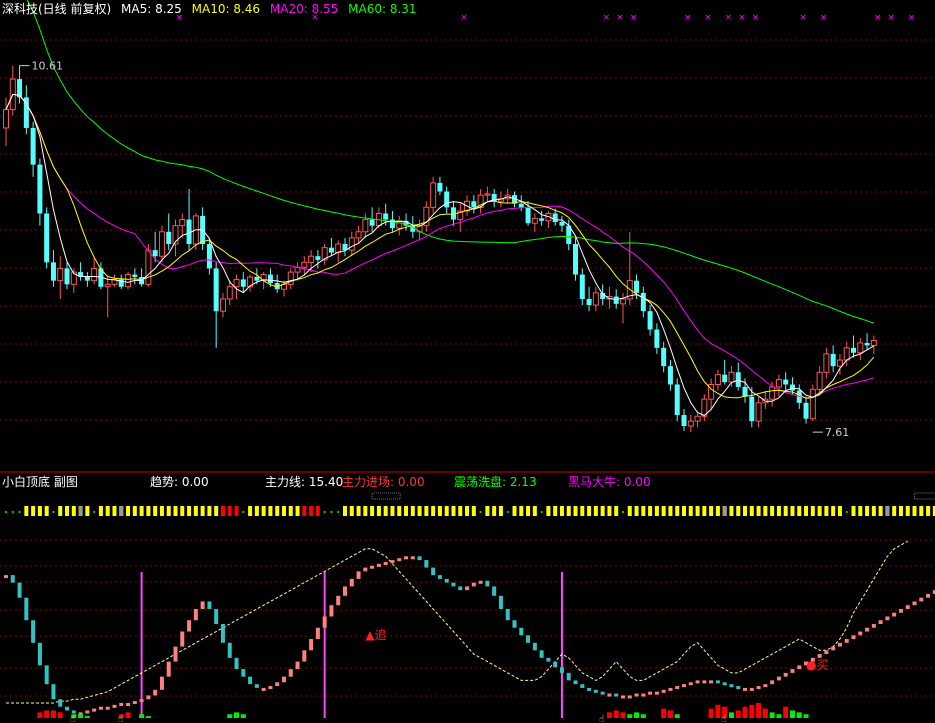  Describe the element at coordinates (470, 511) in the screenshot. I see `status-strip` at that location.